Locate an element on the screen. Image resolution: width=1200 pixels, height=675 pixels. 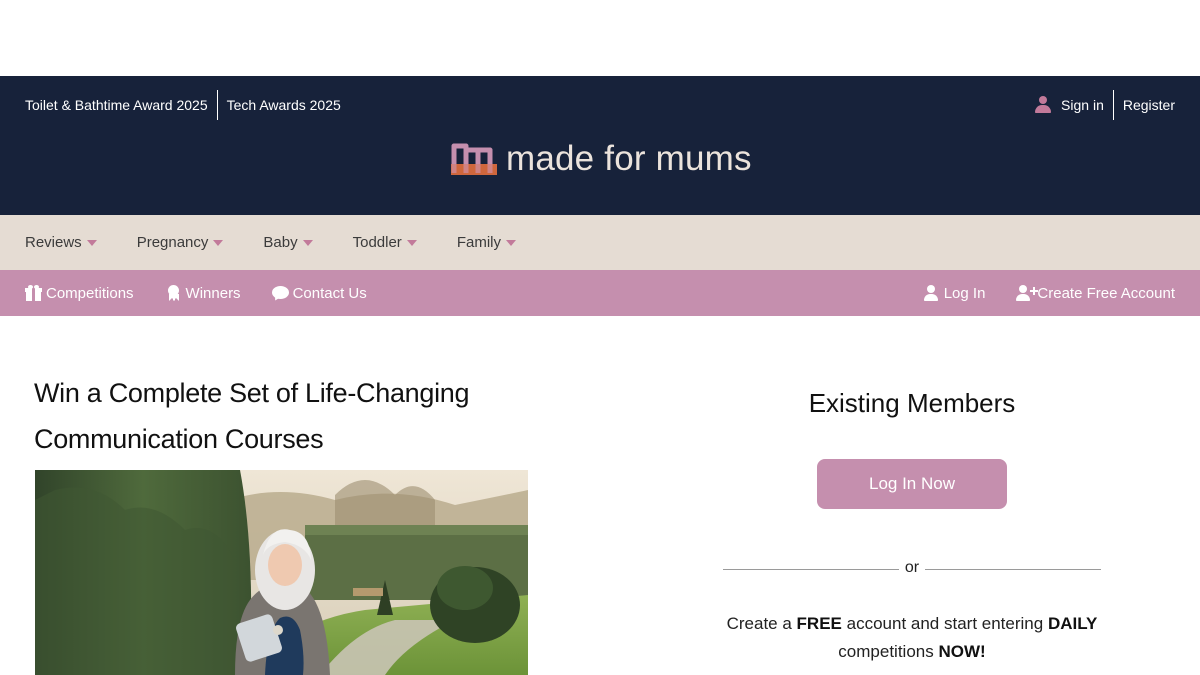
competitions-link: Competitions is located at coordinates (79, 293).